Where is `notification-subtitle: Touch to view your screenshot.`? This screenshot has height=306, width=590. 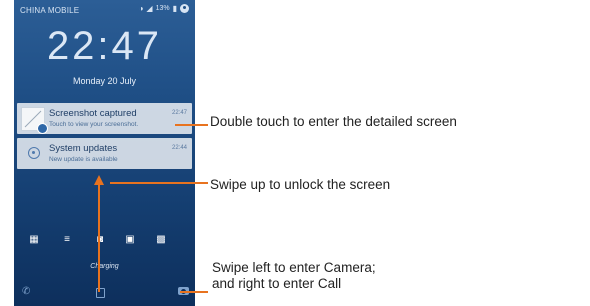 notification-subtitle: Touch to view your screenshot. is located at coordinates (94, 124).